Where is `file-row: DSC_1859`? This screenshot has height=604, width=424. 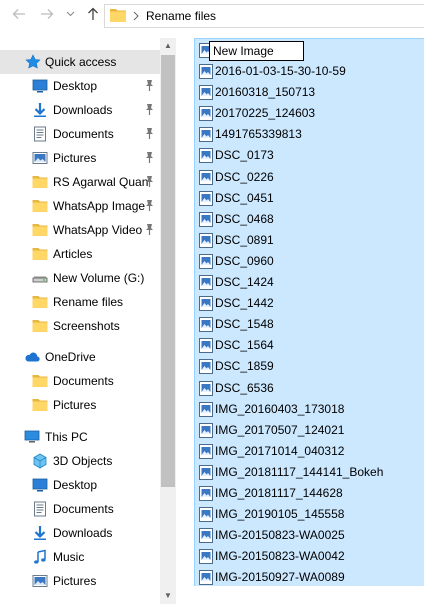
file-row: DSC_1859 is located at coordinates (309, 367).